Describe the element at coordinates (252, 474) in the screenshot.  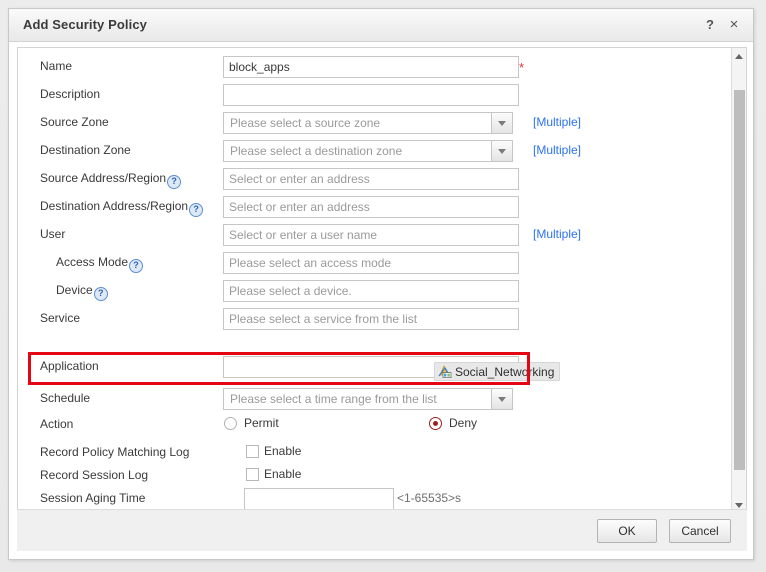
I see `checkbox-record-session-log` at that location.